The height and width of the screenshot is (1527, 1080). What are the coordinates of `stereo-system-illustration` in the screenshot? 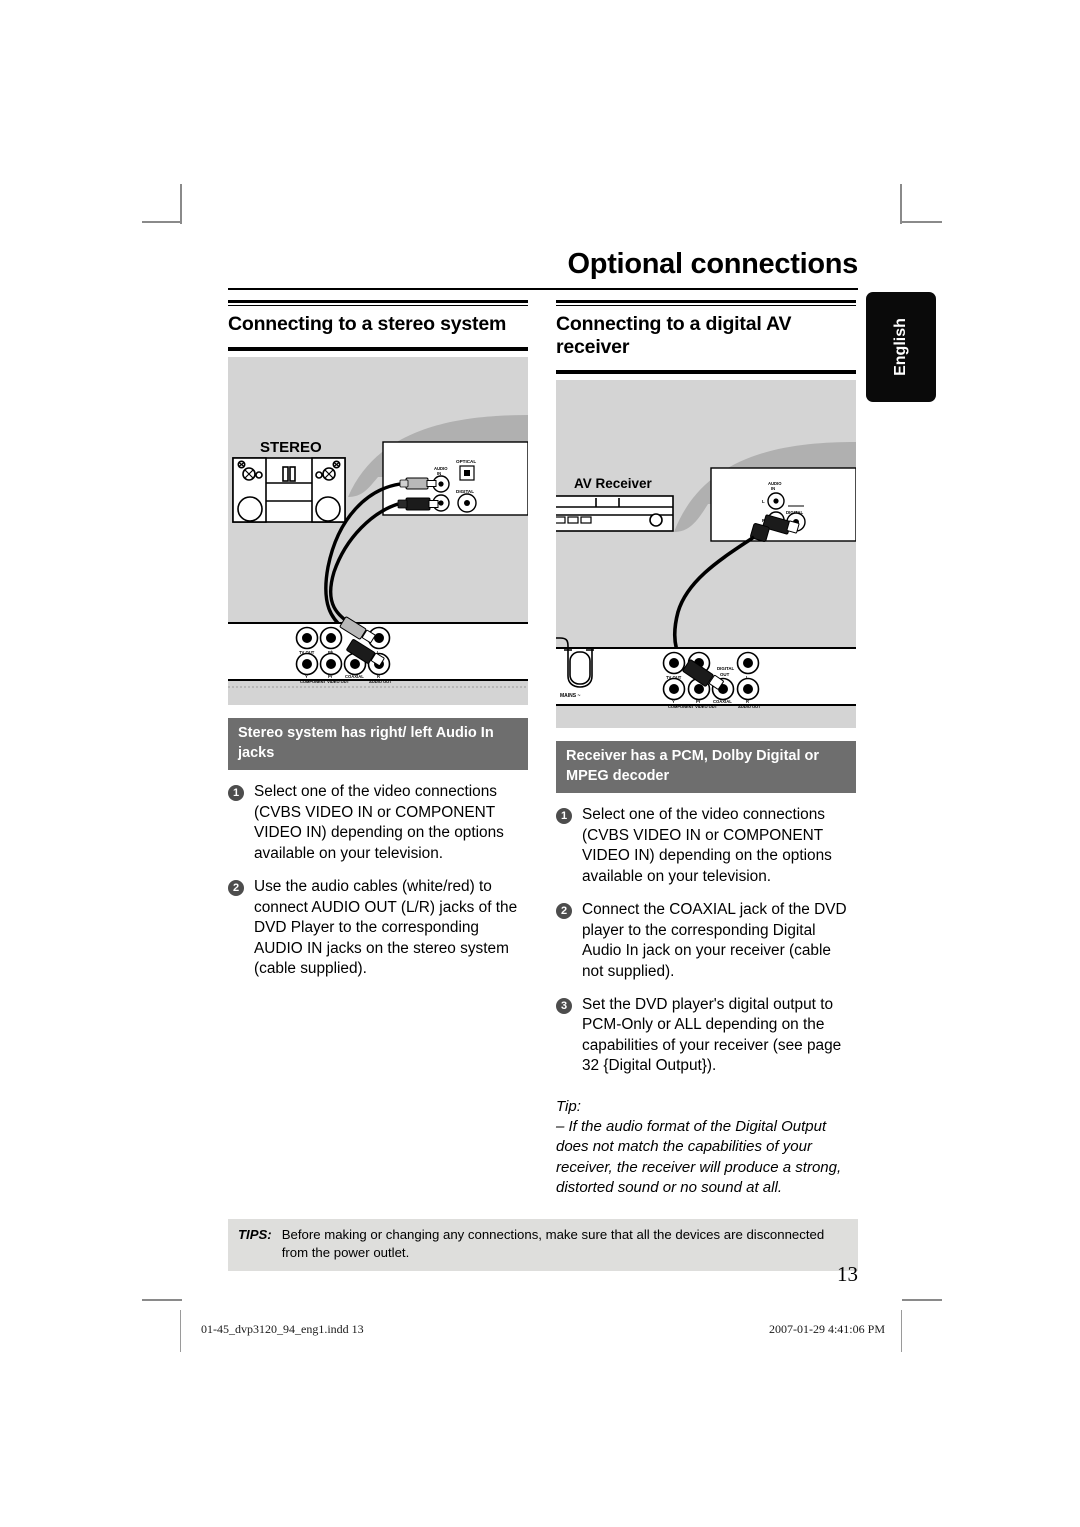 It's located at (289, 490).